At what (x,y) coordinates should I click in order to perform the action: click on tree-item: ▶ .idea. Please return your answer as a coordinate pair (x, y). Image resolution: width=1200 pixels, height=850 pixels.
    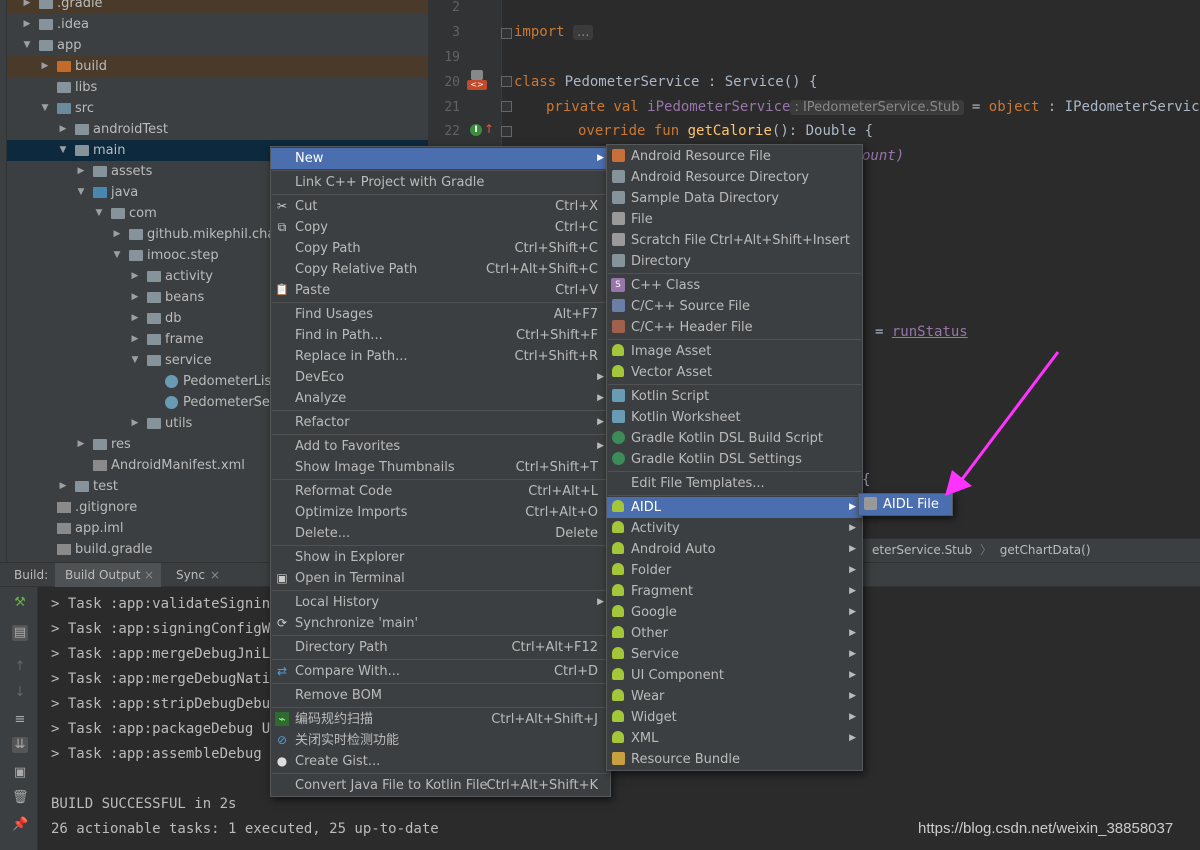
    Looking at the image, I should click on (217, 24).